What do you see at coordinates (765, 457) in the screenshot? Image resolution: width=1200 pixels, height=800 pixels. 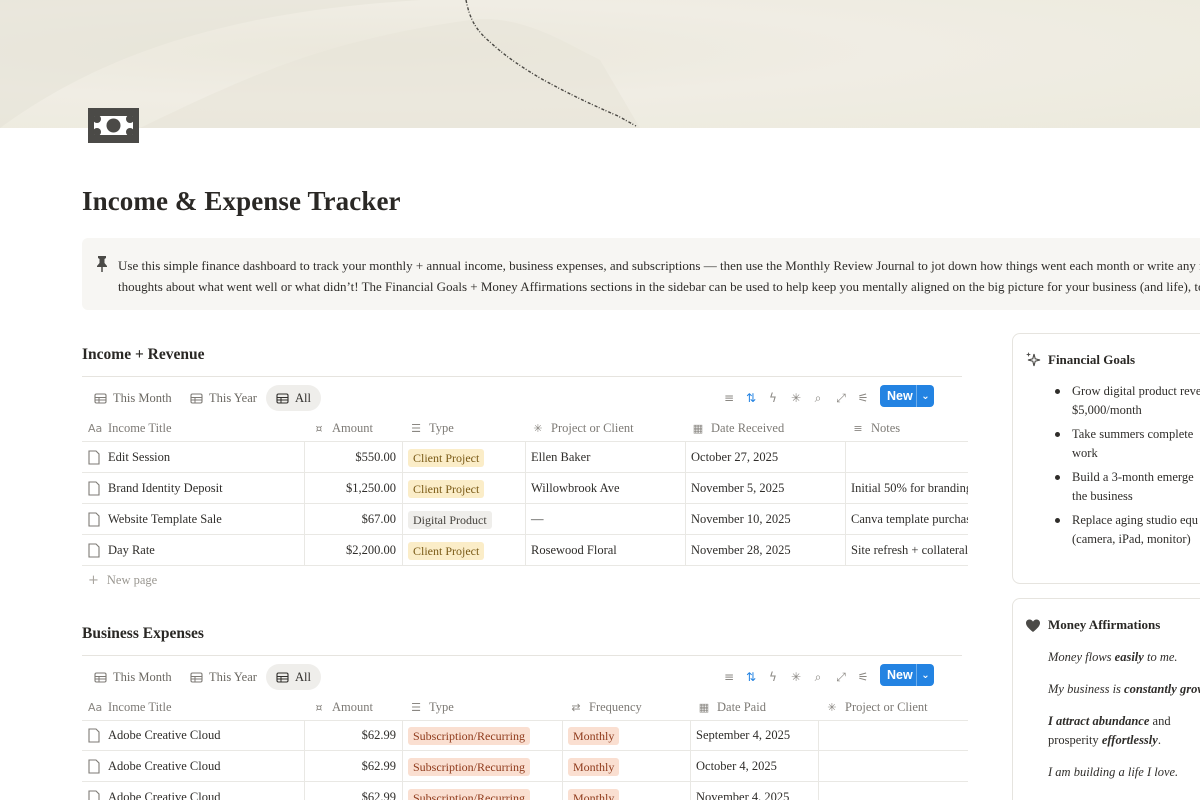 I see `cell-date: October 27, 2025` at bounding box center [765, 457].